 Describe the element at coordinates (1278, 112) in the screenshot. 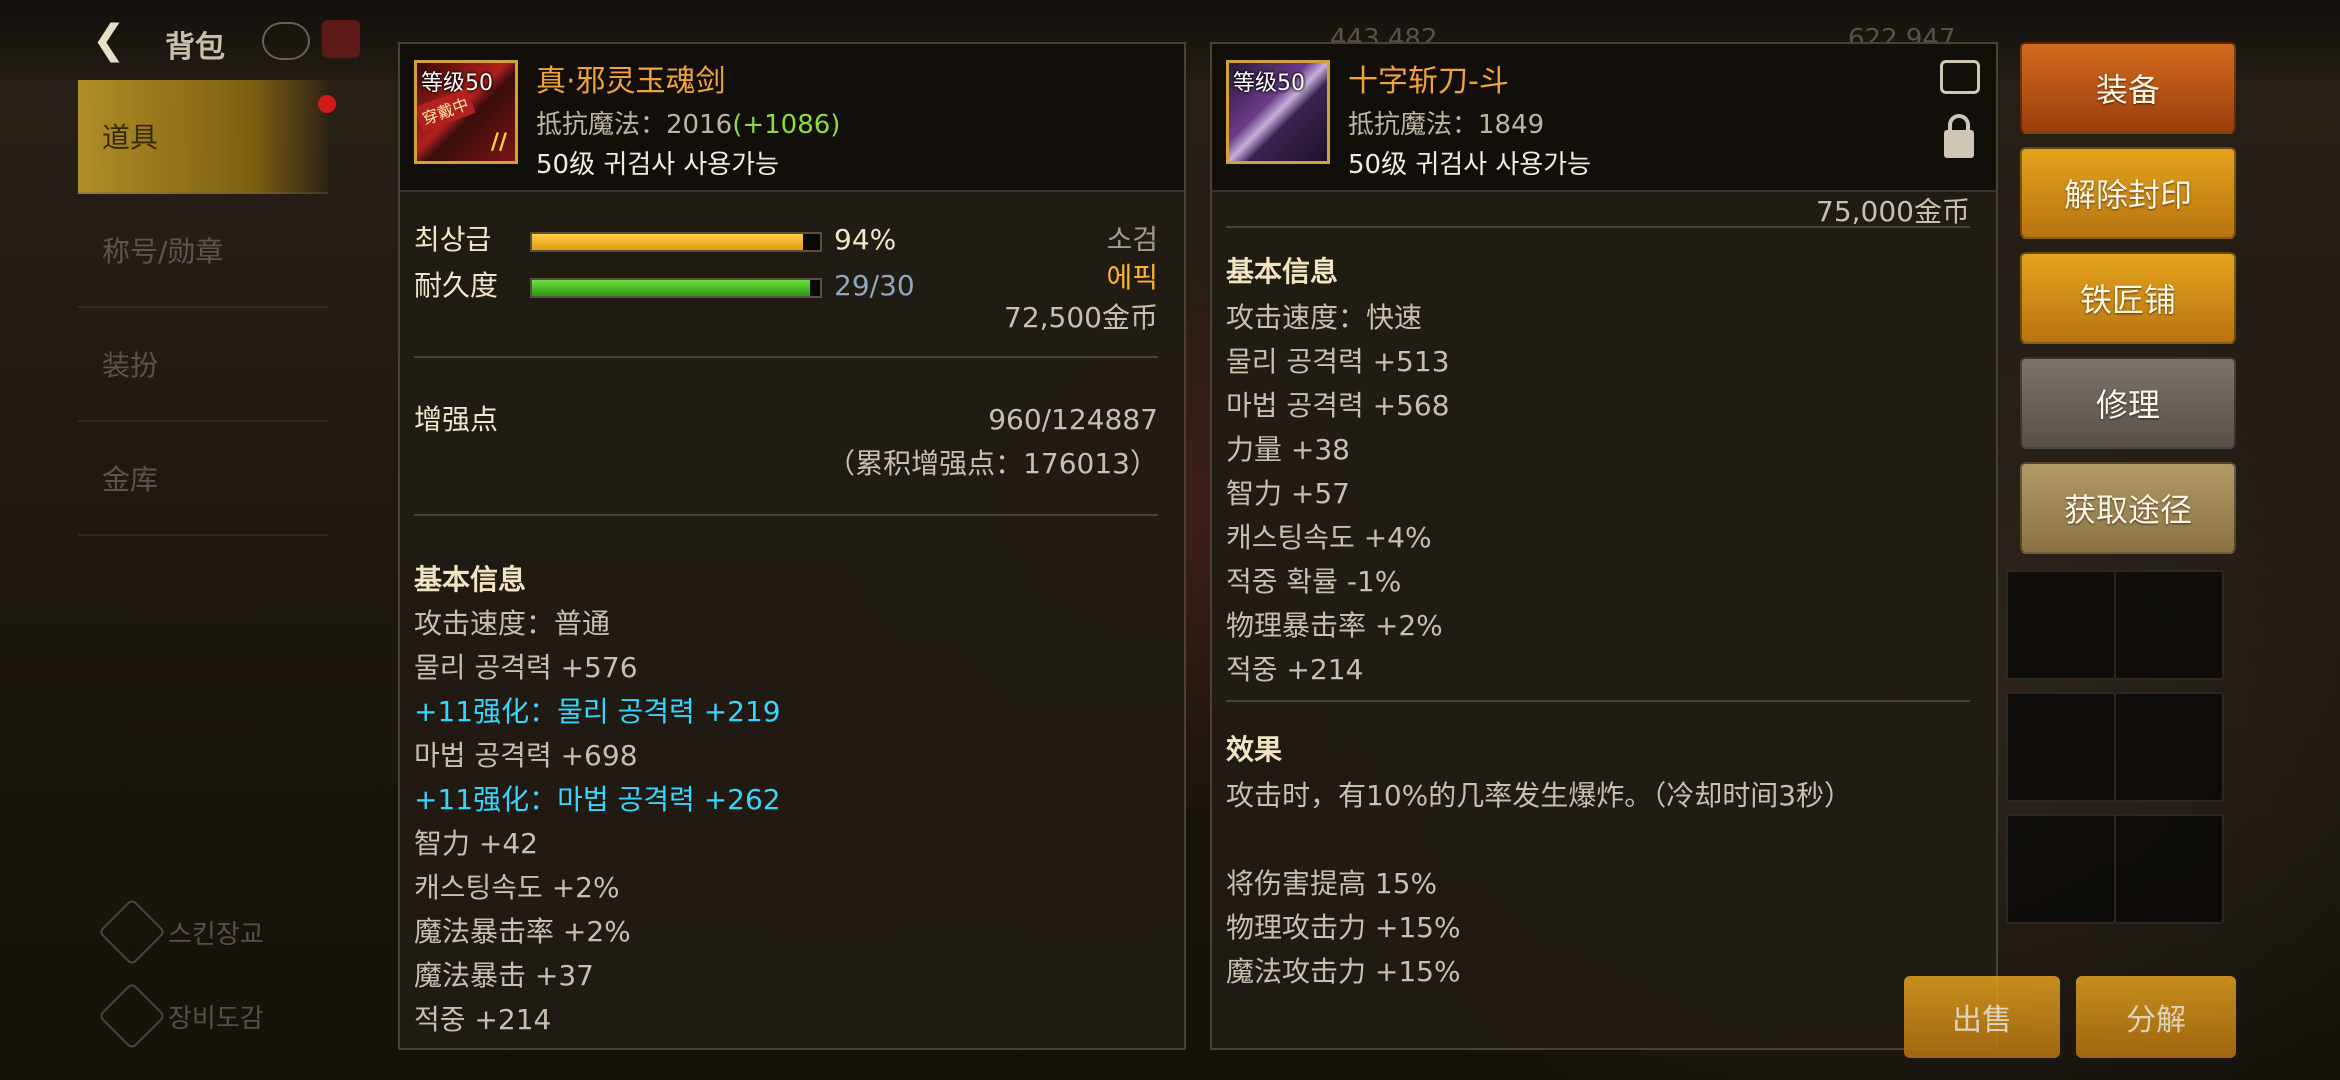

I see `blade-item-icon: 等级50` at that location.